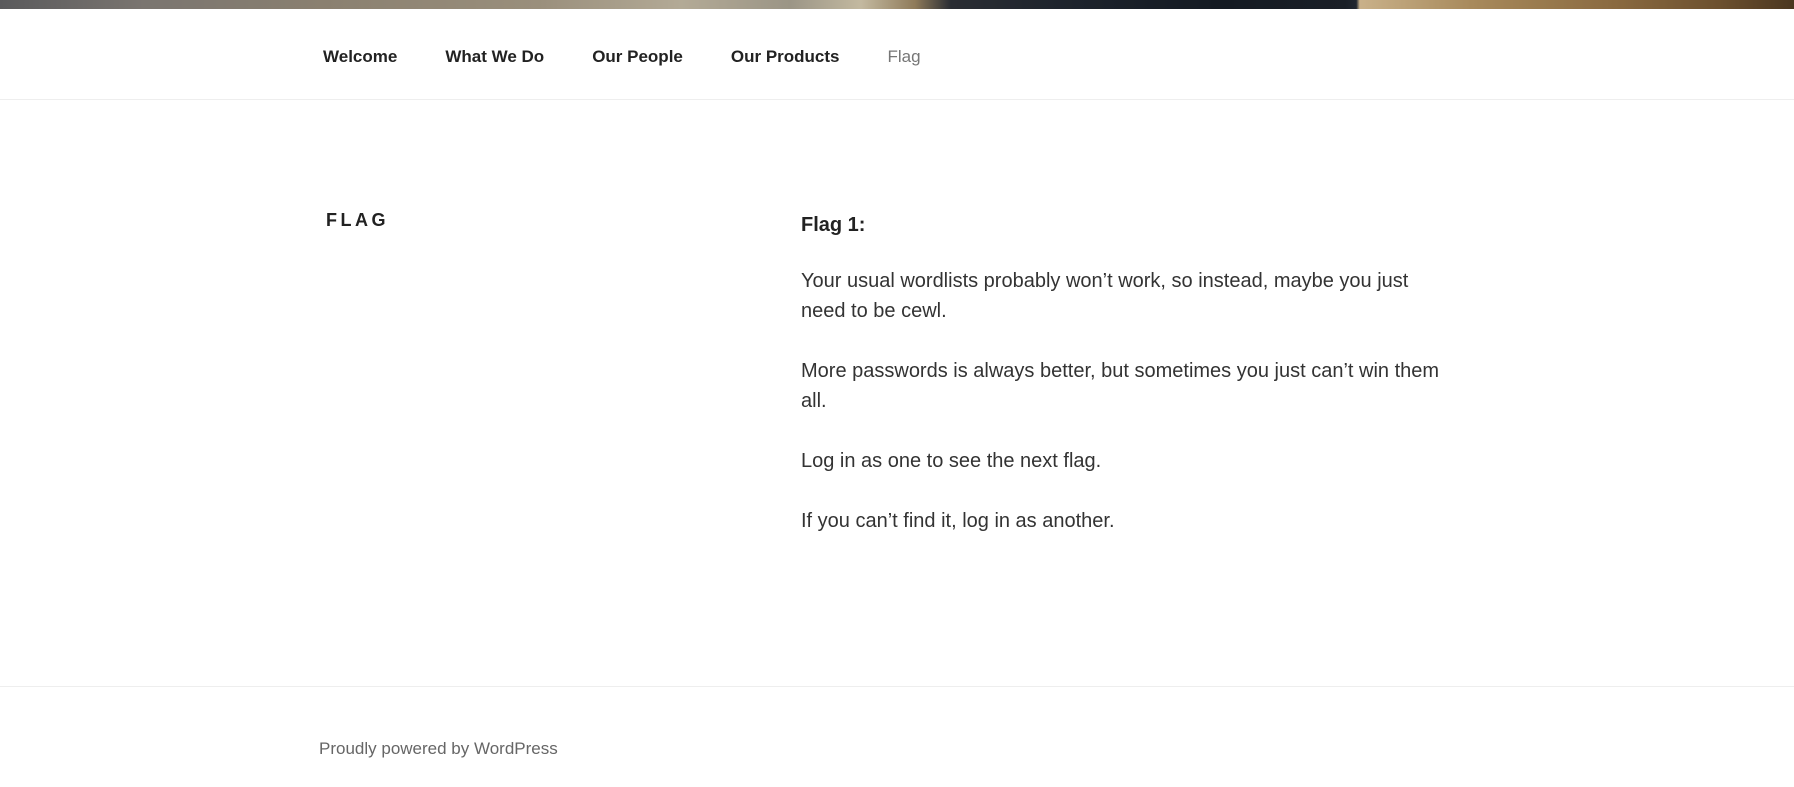  Describe the element at coordinates (438, 749) in the screenshot. I see `wordpress-credit-link: Proudly powered by WordPress` at that location.